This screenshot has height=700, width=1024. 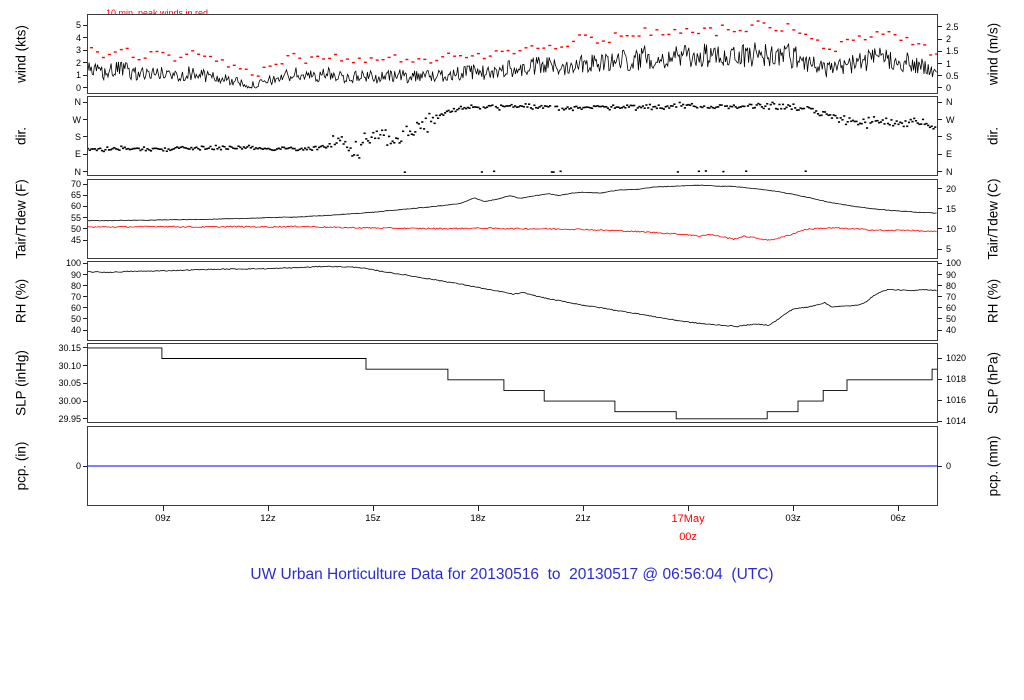 I want to click on rh-right-tick-label: 60, so click(x=951, y=307).